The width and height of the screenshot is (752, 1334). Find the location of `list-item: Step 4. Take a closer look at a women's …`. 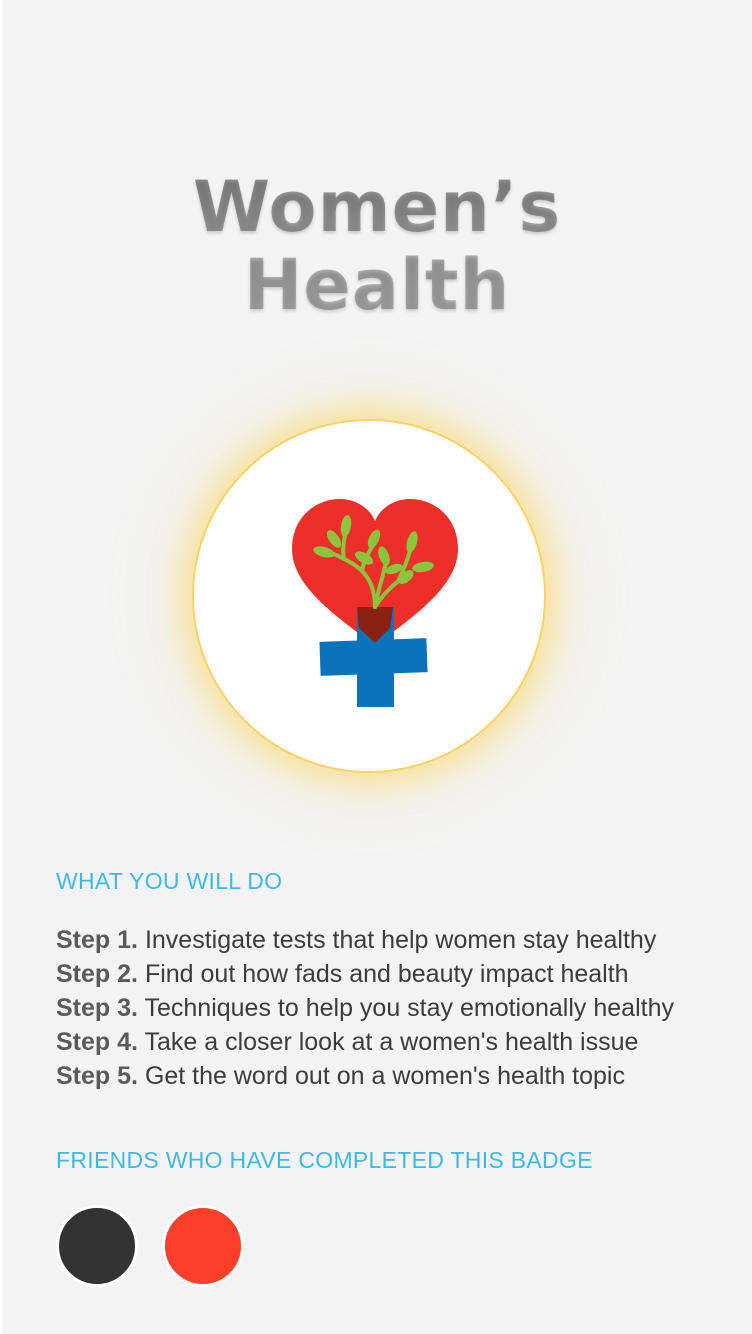

list-item: Step 4. Take a closer look at a women's … is located at coordinates (401, 1042).